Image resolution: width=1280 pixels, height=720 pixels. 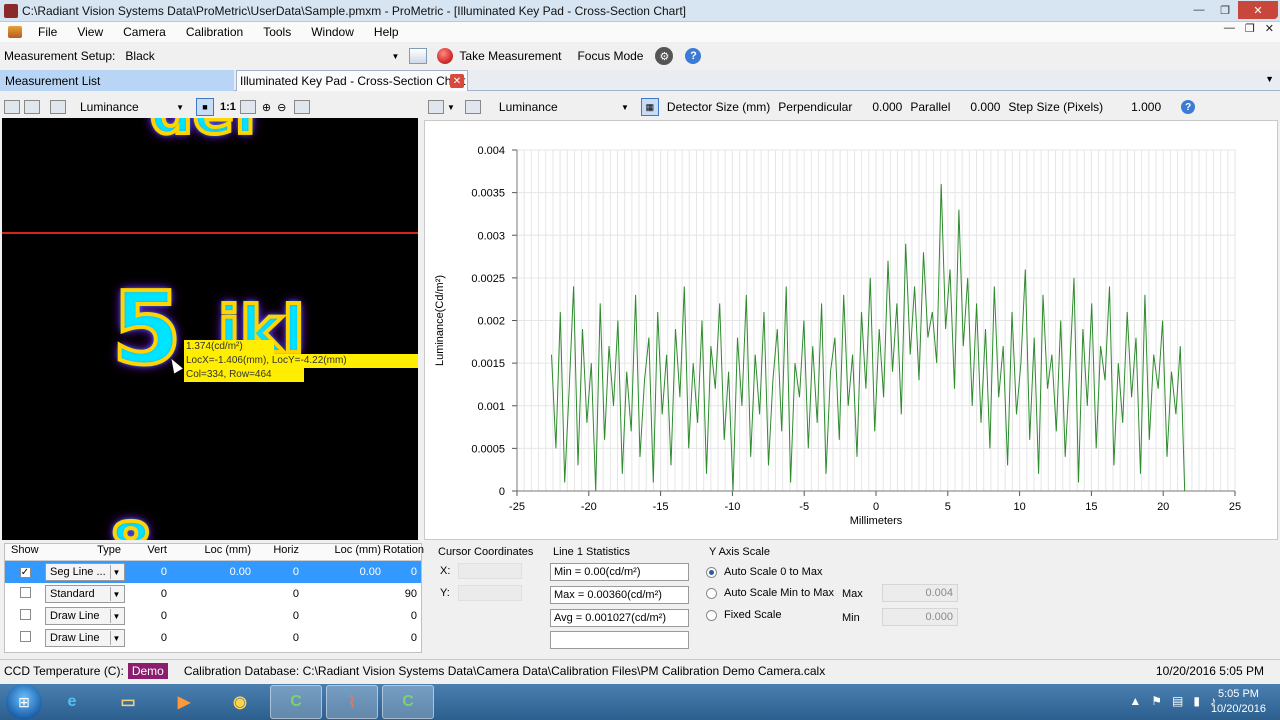 What do you see at coordinates (72, 702) in the screenshot?
I see `internet-explorer-icon: e` at bounding box center [72, 702].